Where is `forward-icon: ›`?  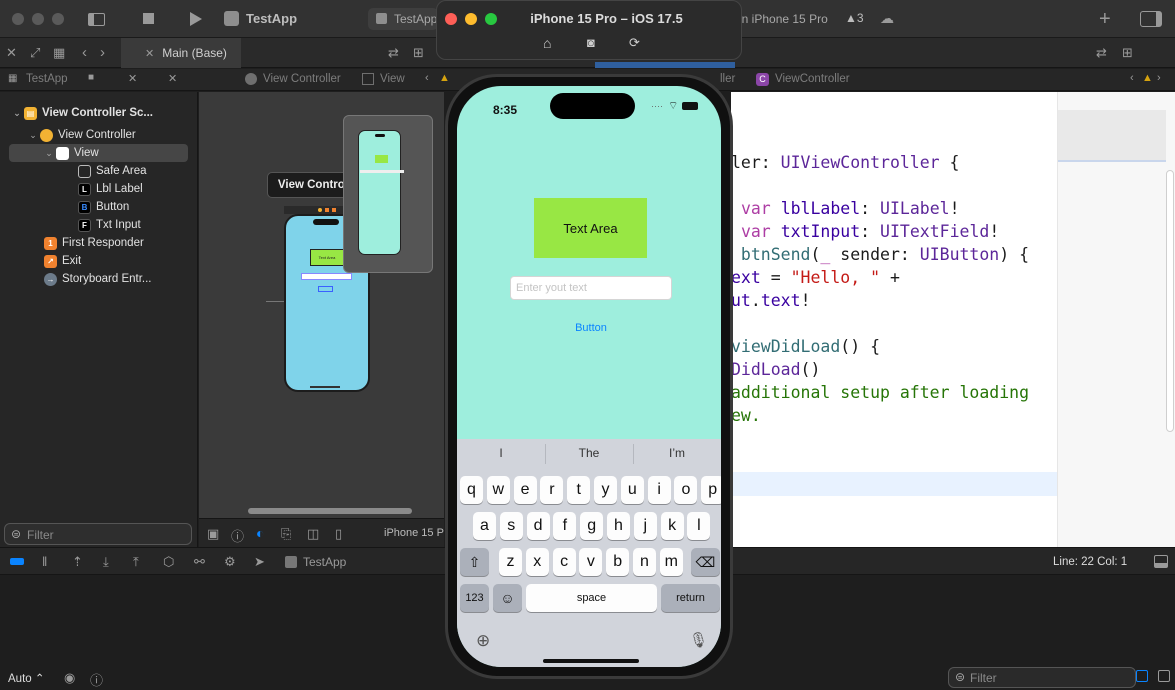 forward-icon: › is located at coordinates (102, 52).